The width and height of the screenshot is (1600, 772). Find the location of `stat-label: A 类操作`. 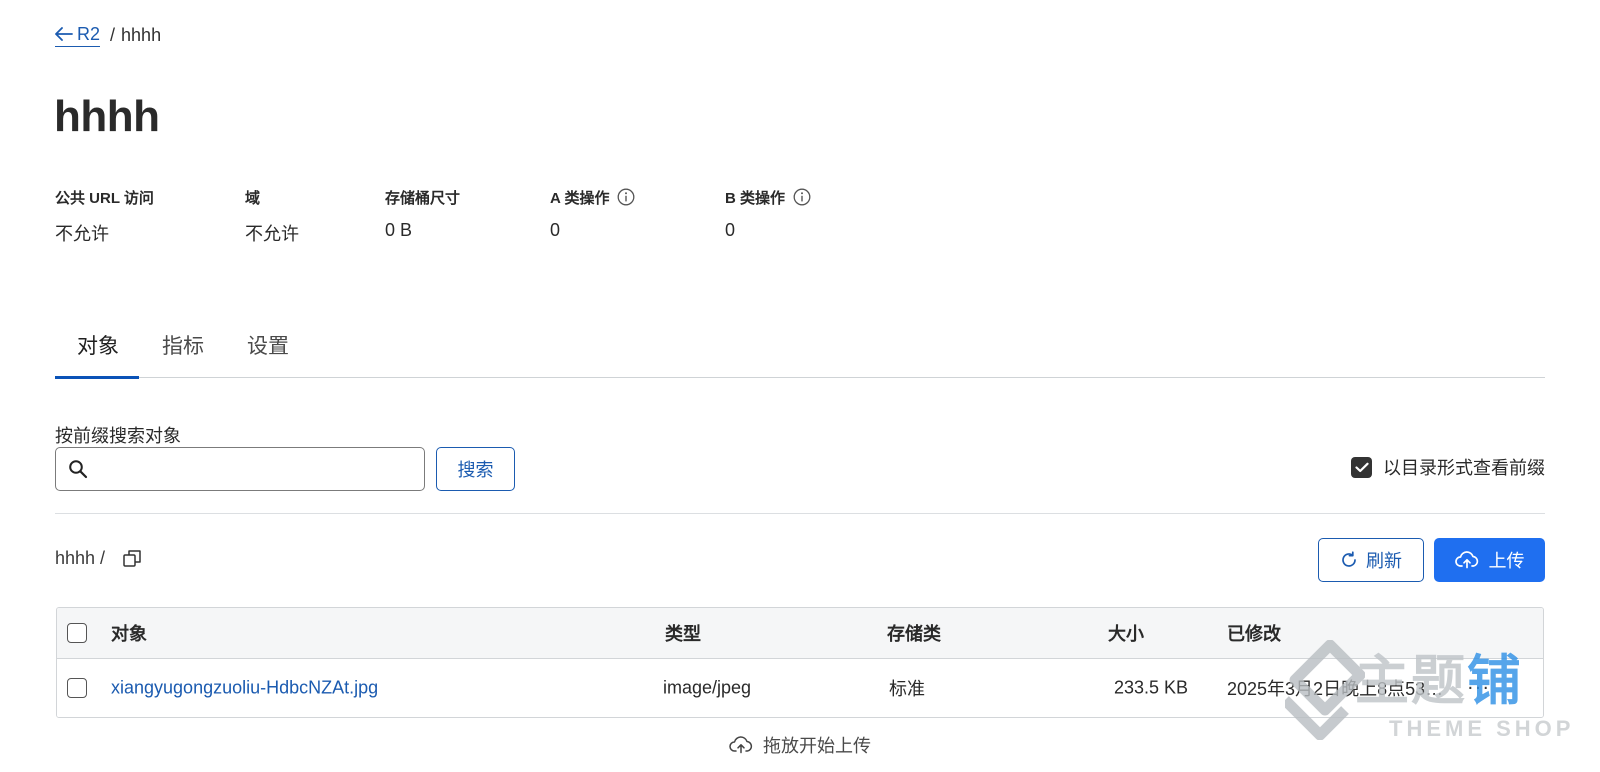

stat-label: A 类操作 is located at coordinates (580, 198).